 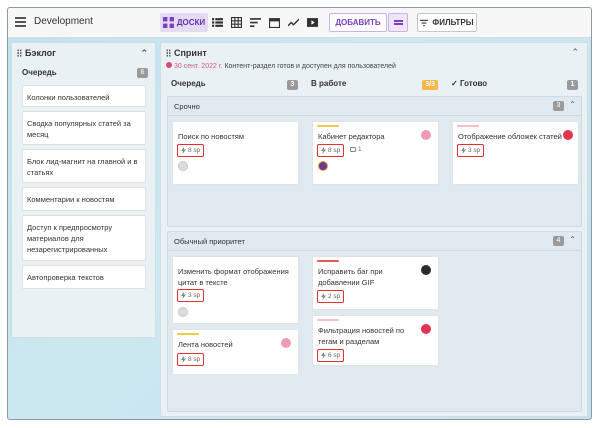 What do you see at coordinates (351, 136) in the screenshot?
I see `card-title: Кабинет редактора` at bounding box center [351, 136].